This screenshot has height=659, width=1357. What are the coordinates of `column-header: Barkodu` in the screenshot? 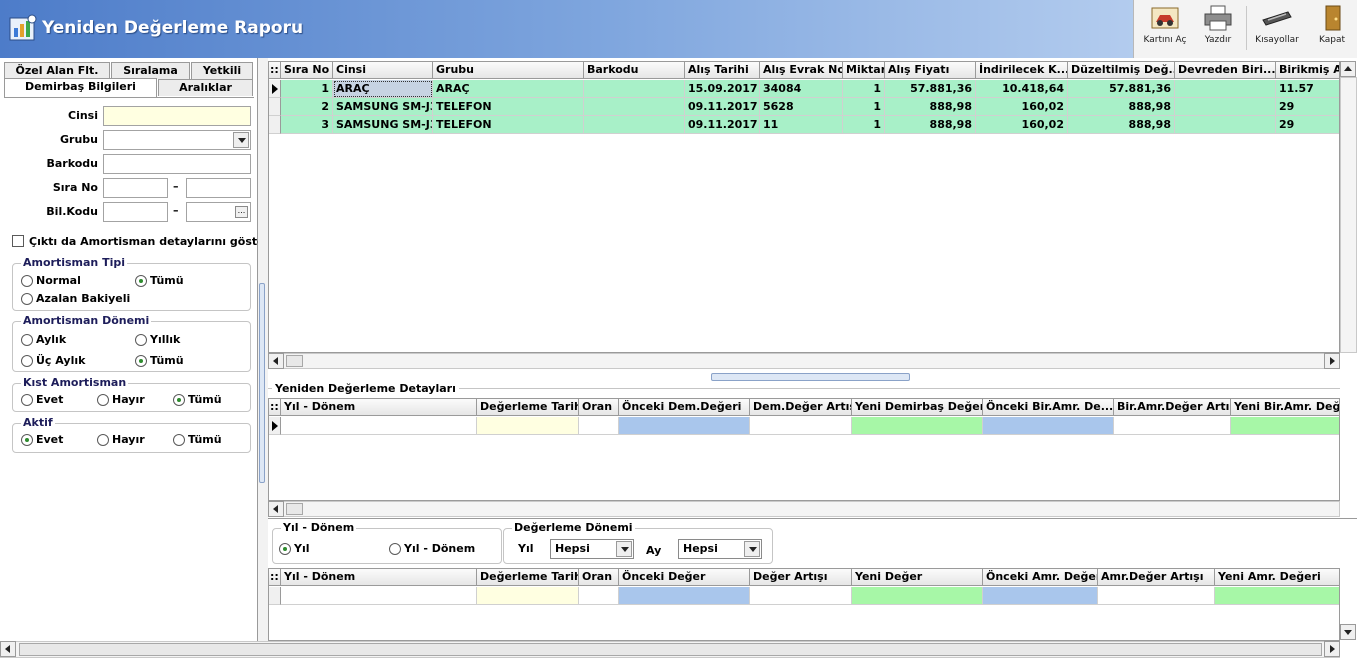 It's located at (634, 70).